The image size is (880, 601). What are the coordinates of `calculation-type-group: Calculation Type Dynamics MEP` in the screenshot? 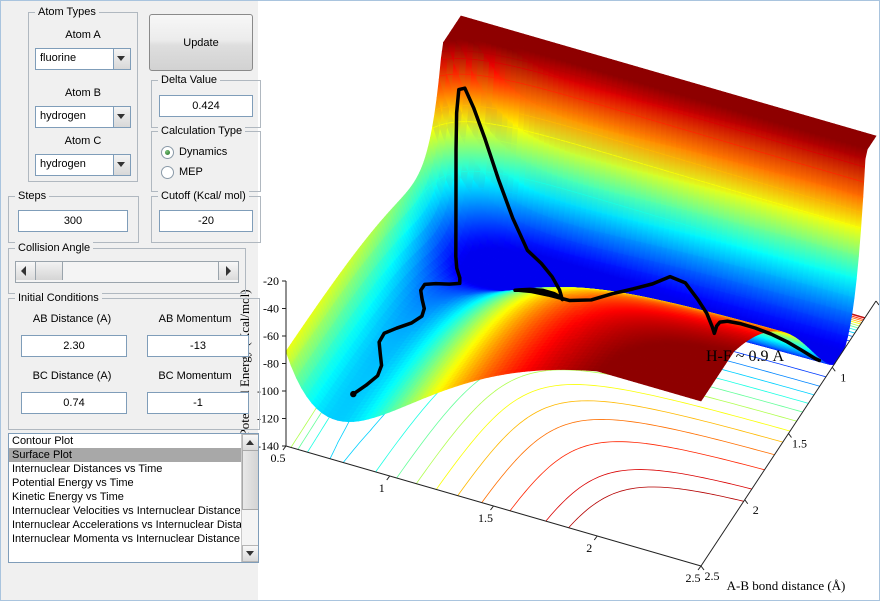 It's located at (206, 158).